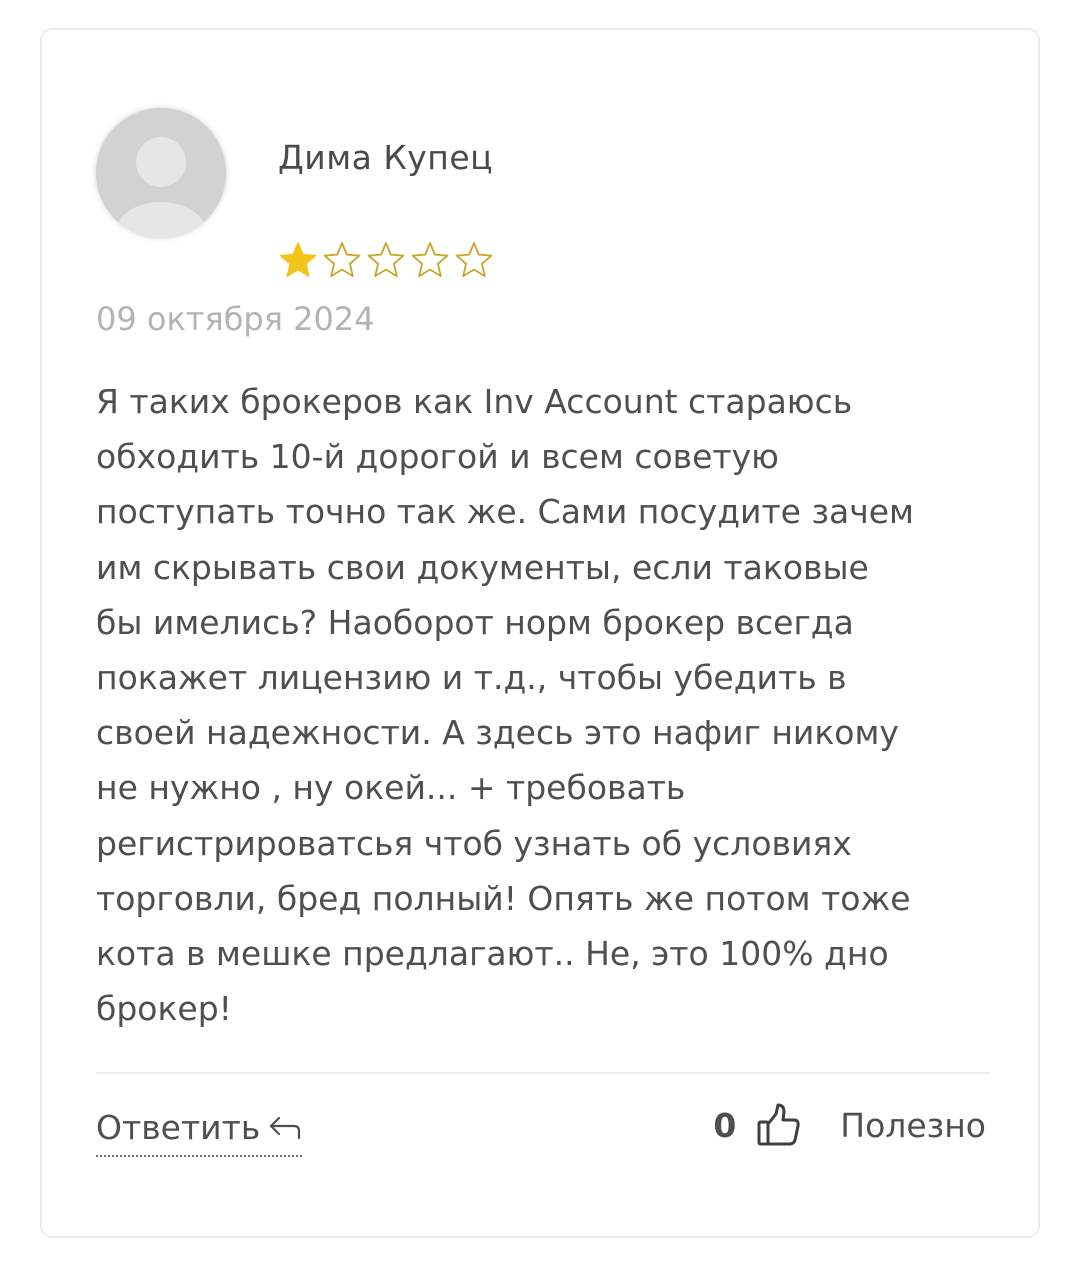 This screenshot has width=1080, height=1270. Describe the element at coordinates (725, 1125) in the screenshot. I see `useful-count: 0` at that location.